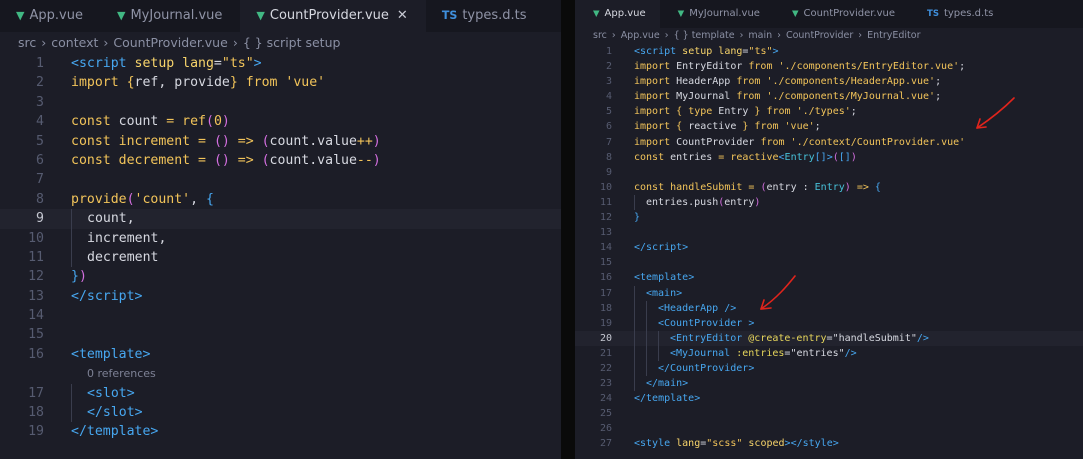 Image resolution: width=1083 pixels, height=459 pixels. Describe the element at coordinates (166, 83) in the screenshot. I see `code-token: ,` at that location.